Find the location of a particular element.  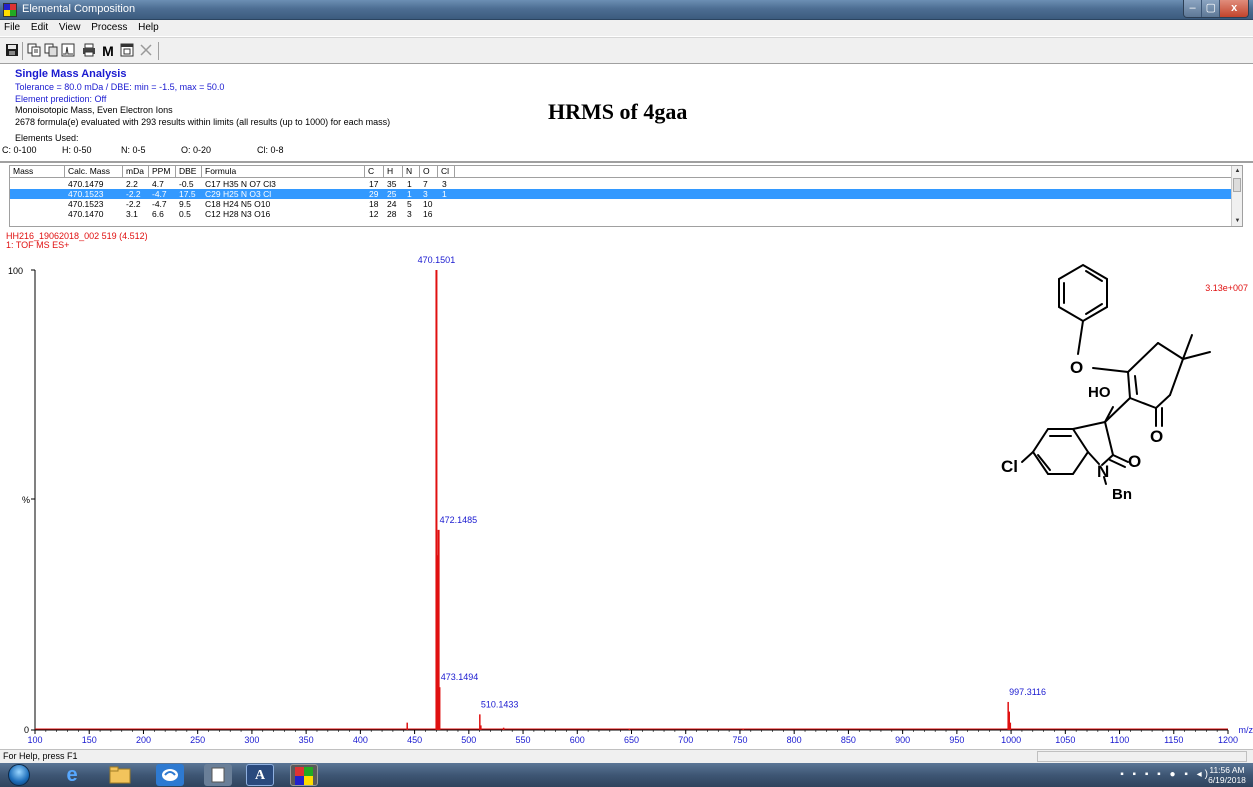

window-icon is located at coordinates (127, 51).